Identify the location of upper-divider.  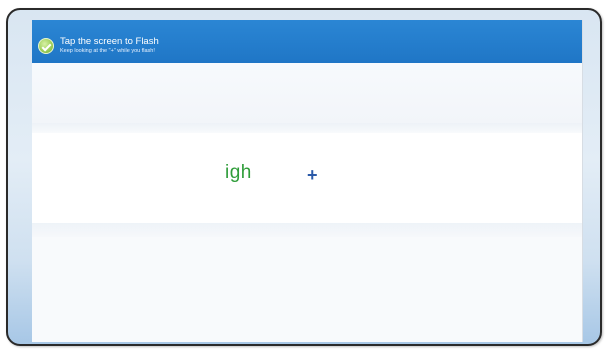
(307, 128).